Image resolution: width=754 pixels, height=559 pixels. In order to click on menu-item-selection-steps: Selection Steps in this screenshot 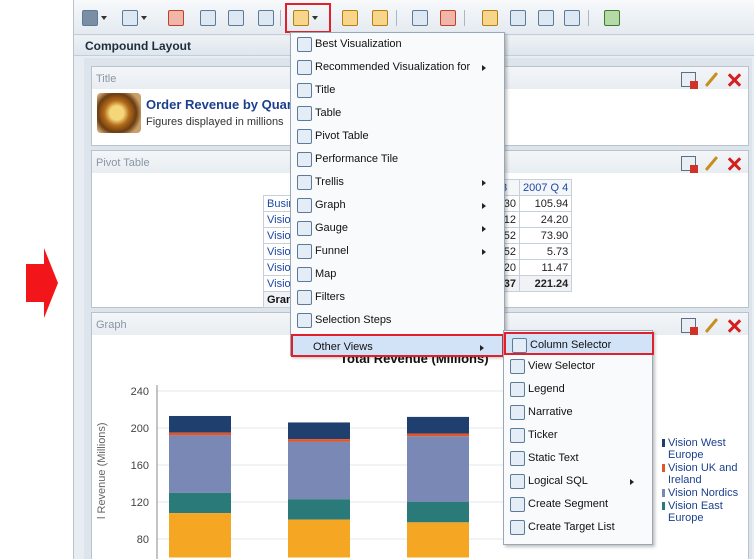, I will do `click(397, 320)`.